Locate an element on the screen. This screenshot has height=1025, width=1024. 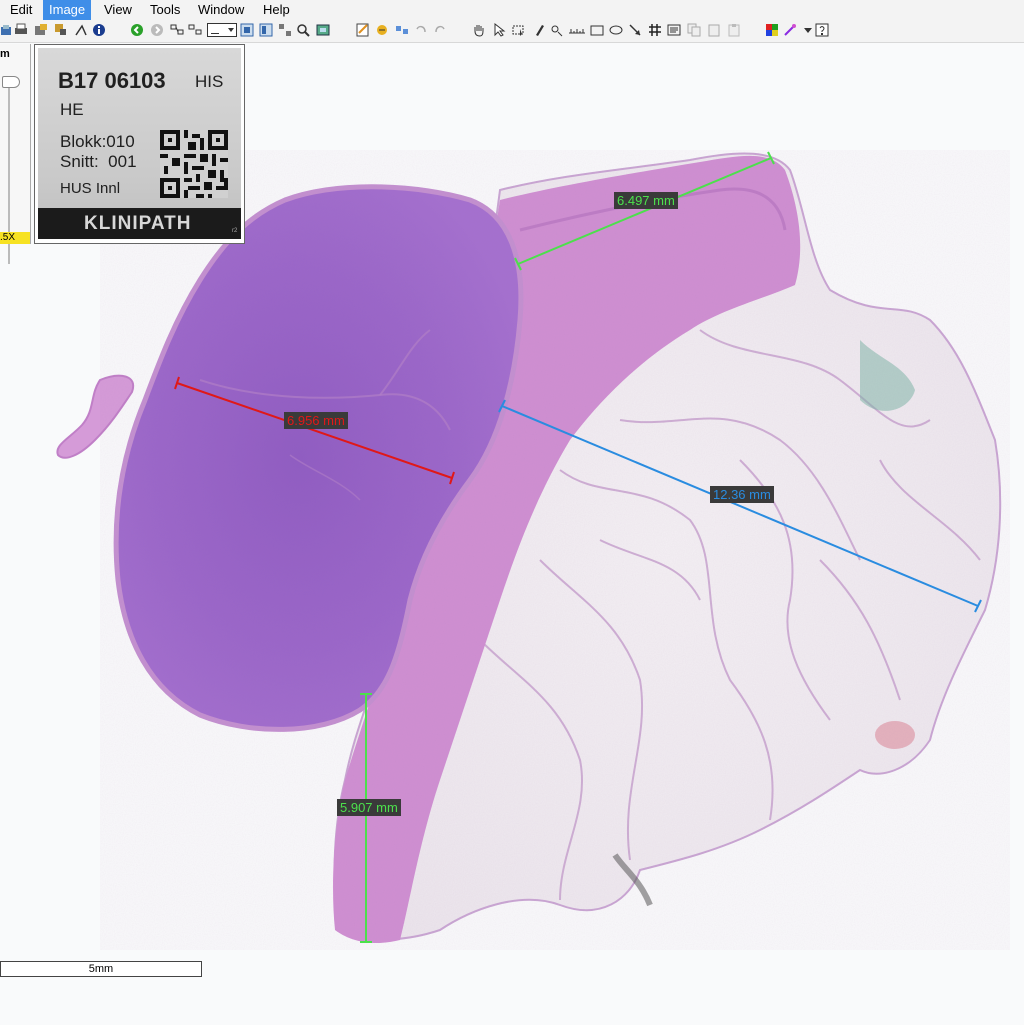
ruler-icon is located at coordinates (577, 30).